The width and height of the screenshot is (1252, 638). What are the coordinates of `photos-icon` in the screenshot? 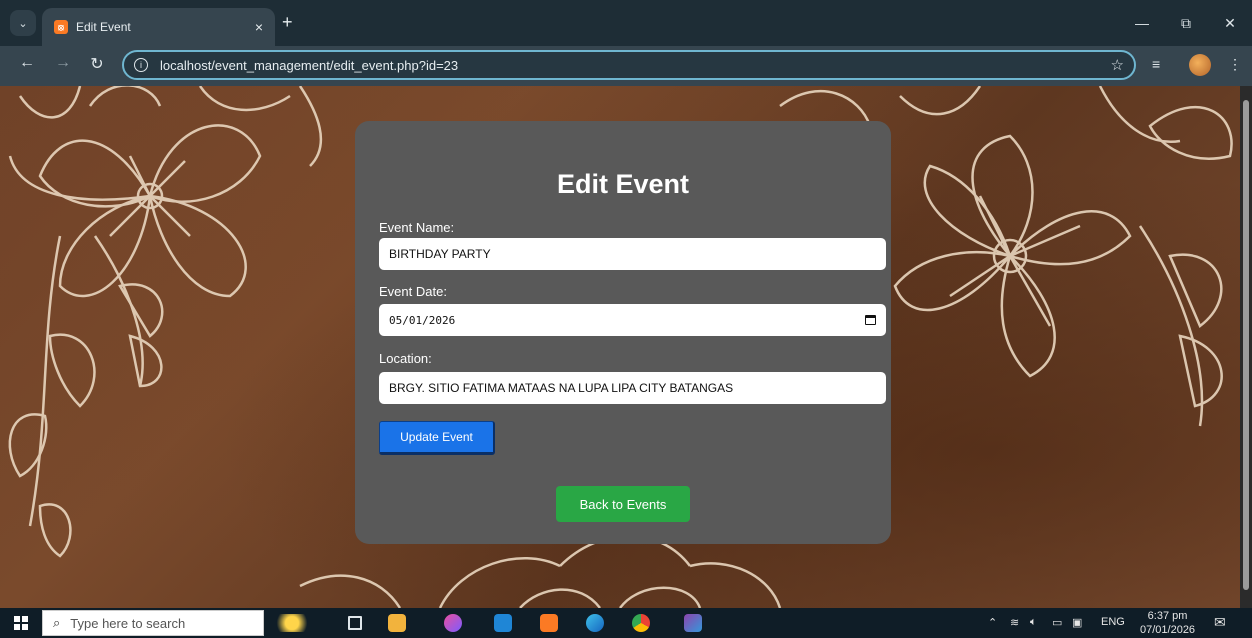 It's located at (693, 623).